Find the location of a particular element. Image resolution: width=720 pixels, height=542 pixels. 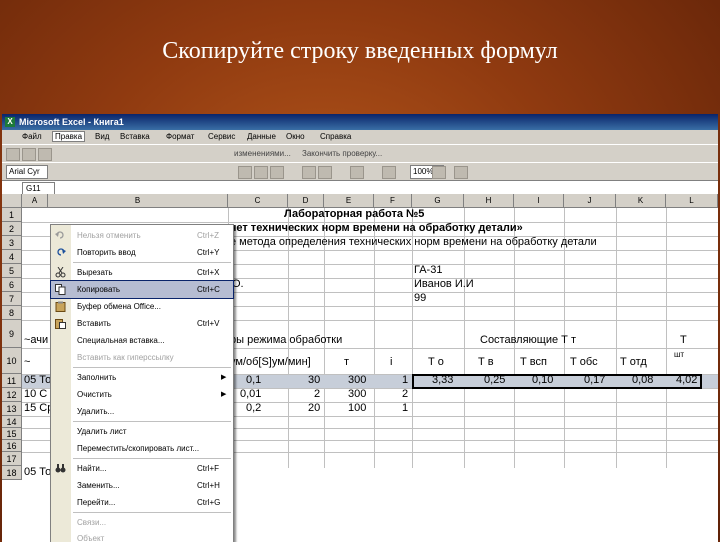

cell-r13-d: 20 is located at coordinates (314, 408).